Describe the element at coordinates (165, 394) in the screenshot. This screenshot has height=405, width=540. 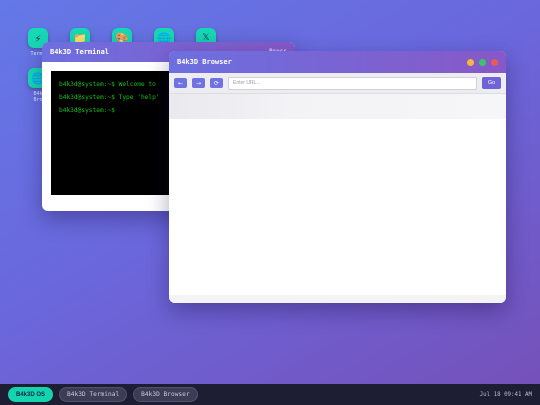
I see `taskbar-item-browser: B4k3D Browser` at that location.